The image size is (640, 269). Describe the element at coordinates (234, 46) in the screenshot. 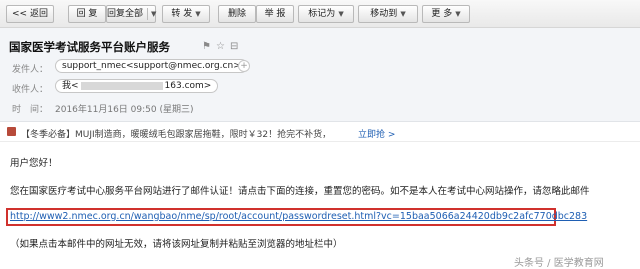

I see `trash-icon: ⊟` at that location.